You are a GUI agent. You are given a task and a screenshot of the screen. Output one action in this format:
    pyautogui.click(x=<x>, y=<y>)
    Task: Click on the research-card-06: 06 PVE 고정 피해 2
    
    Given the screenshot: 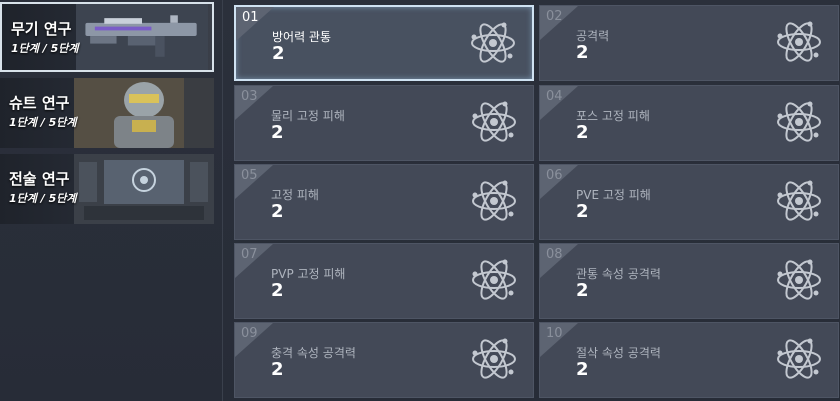 What is the action you would take?
    pyautogui.click(x=689, y=202)
    